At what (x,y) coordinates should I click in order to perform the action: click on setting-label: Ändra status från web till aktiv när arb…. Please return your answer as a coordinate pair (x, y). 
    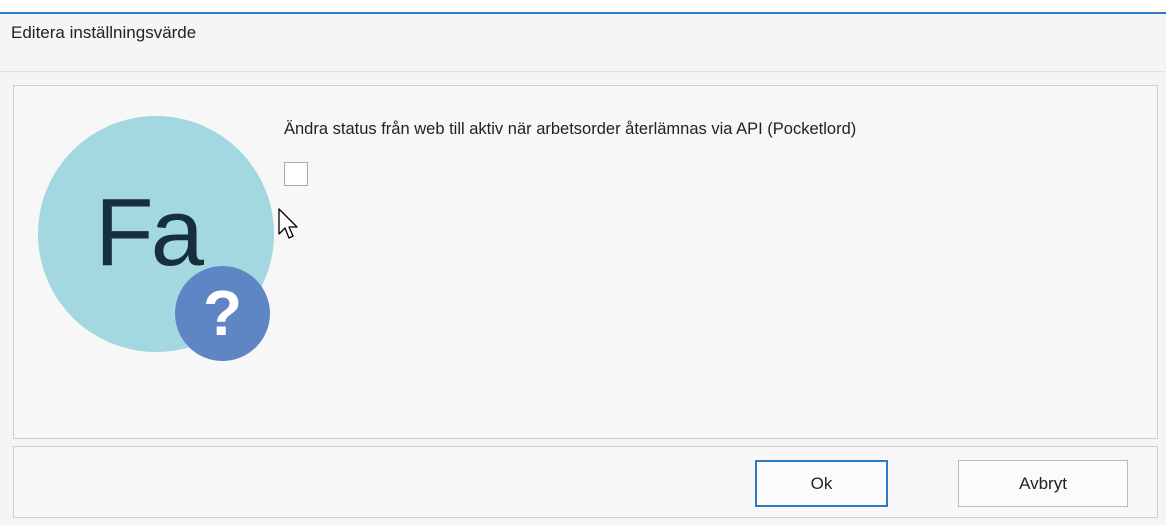
    Looking at the image, I should click on (570, 129).